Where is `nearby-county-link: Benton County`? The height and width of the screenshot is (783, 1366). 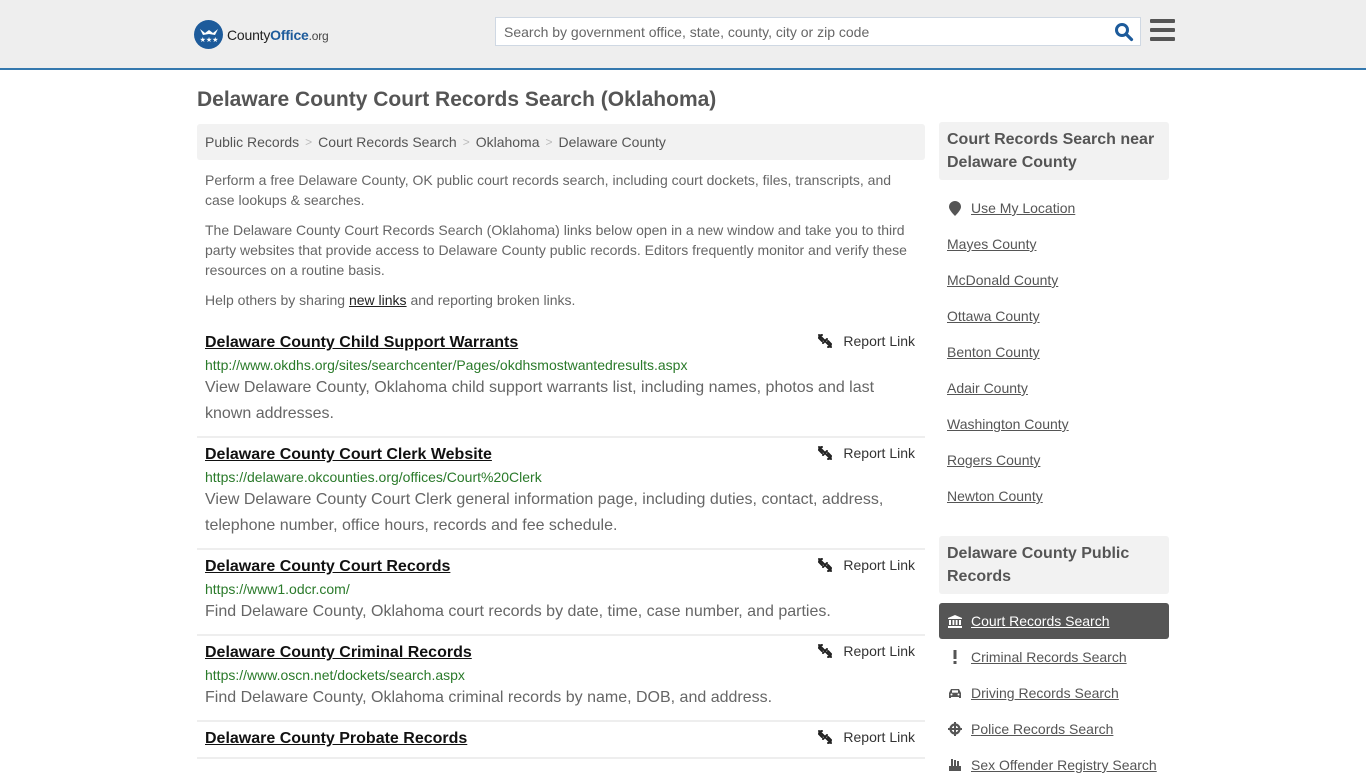
nearby-county-link: Benton County is located at coordinates (993, 352).